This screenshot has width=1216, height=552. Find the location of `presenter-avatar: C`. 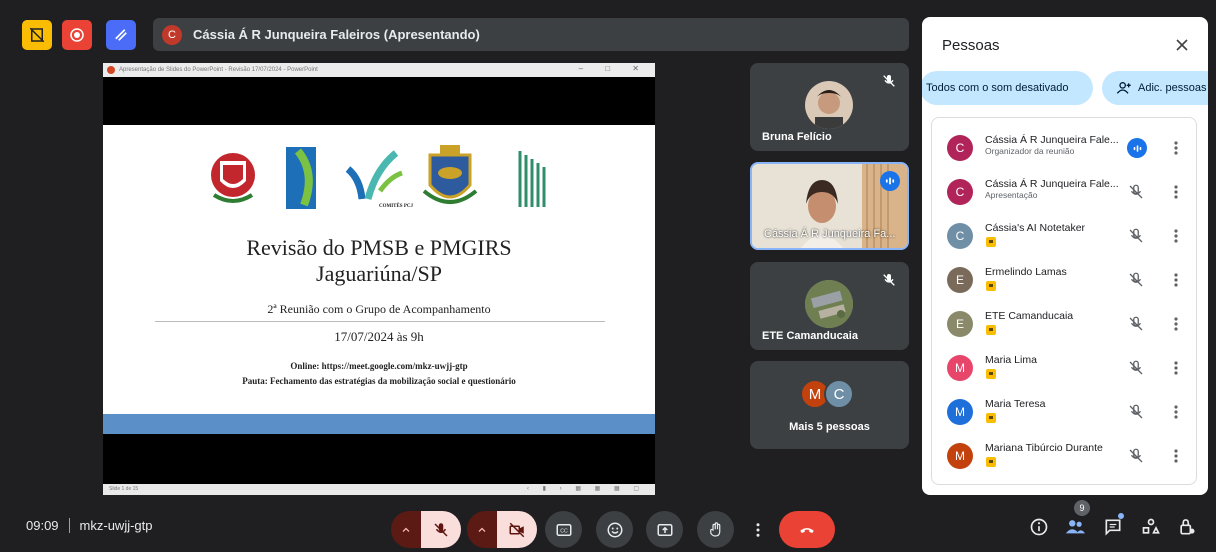

presenter-avatar: C is located at coordinates (172, 34).